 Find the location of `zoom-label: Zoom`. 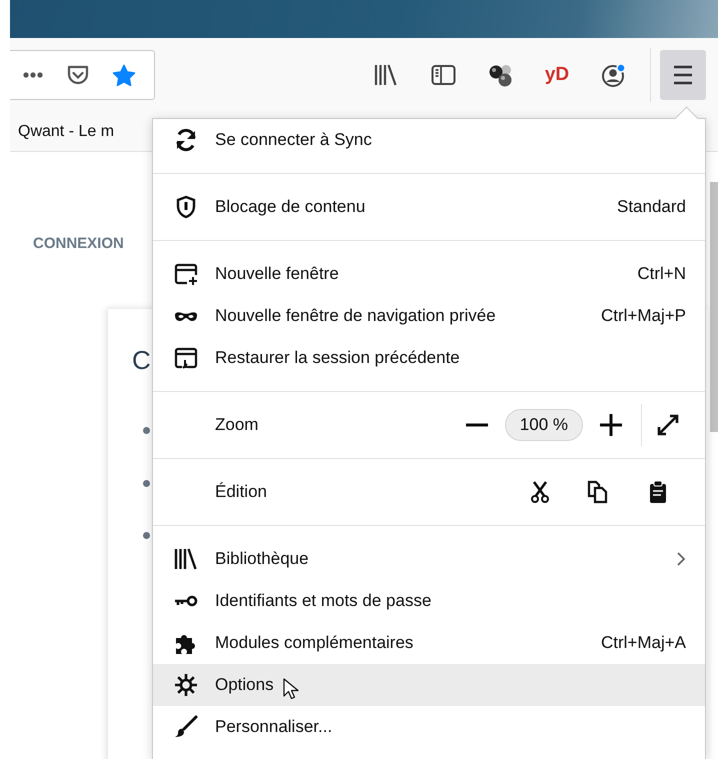

zoom-label: Zoom is located at coordinates (236, 425).